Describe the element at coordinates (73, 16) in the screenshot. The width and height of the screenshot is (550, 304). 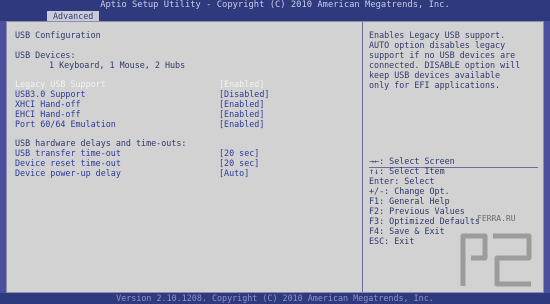
I see `tab-advanced: Advanced` at that location.